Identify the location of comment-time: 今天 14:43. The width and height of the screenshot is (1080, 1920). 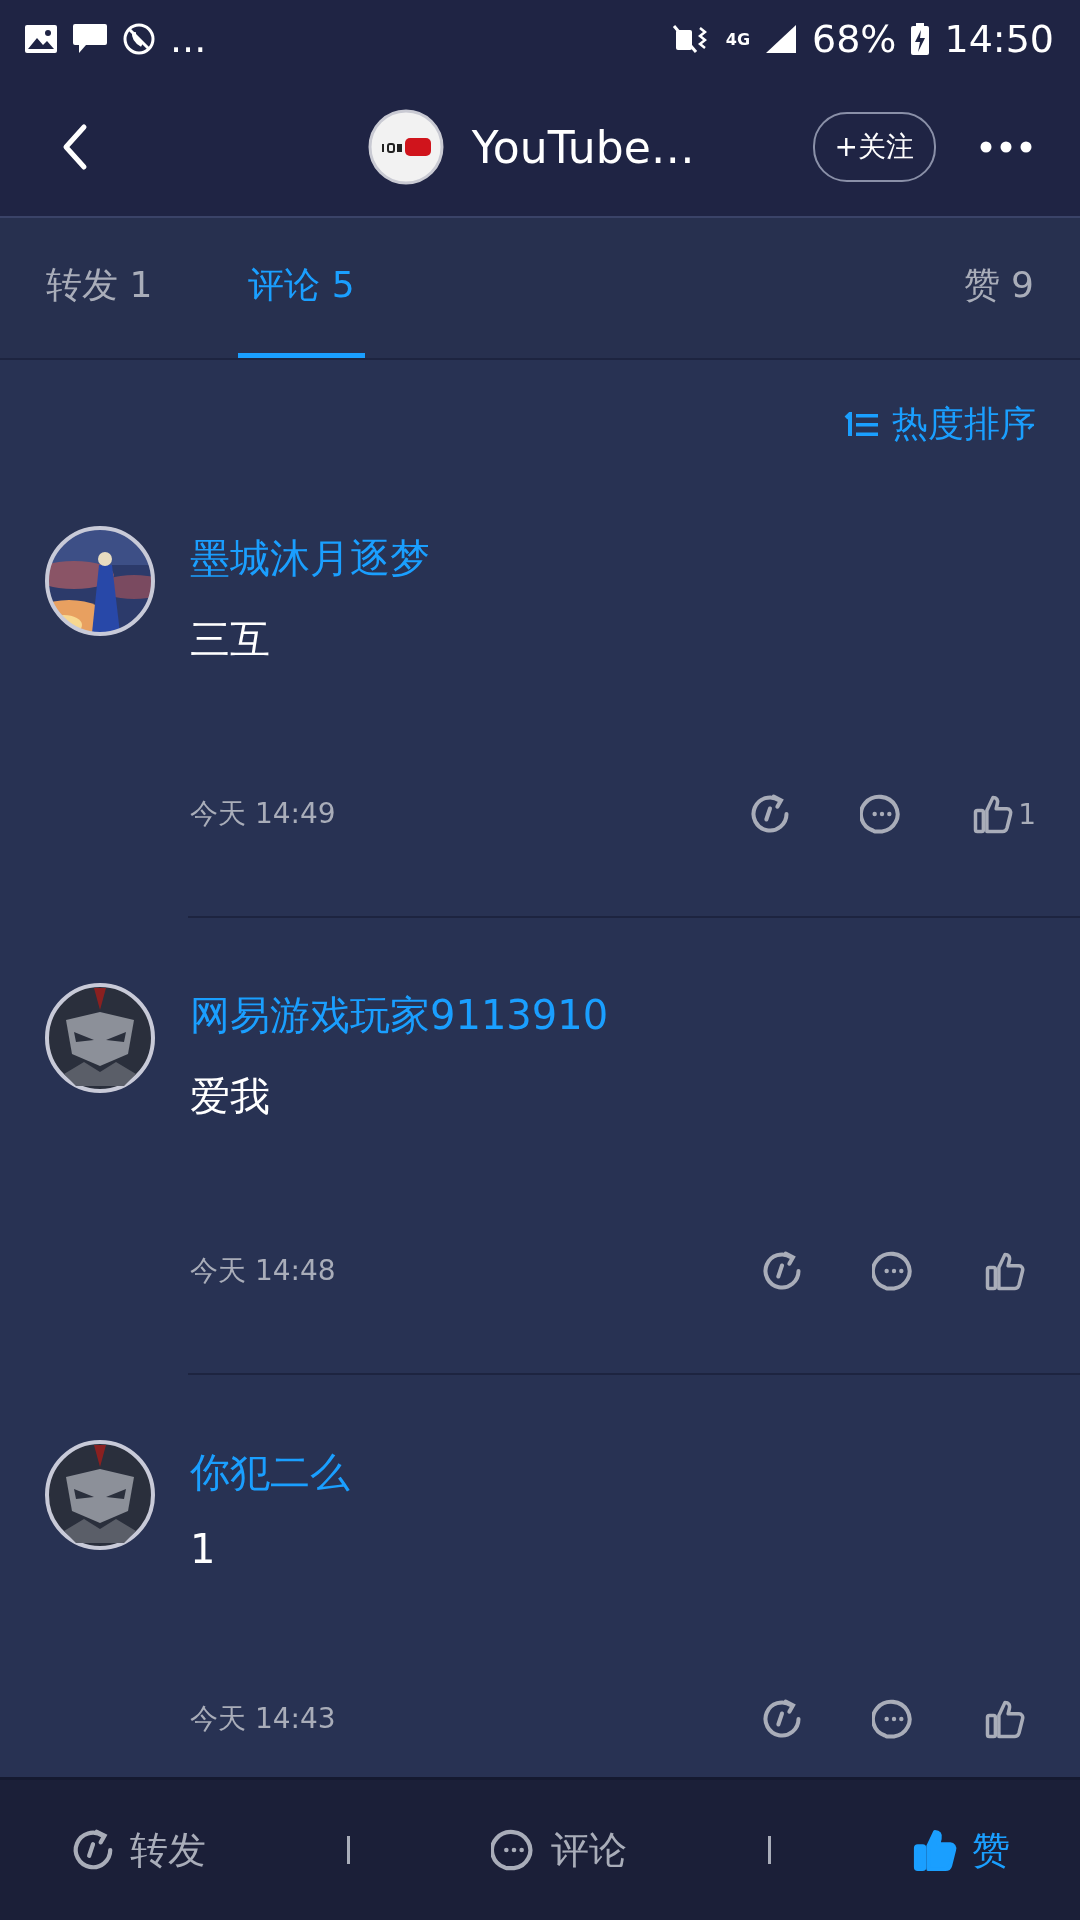
(263, 1719).